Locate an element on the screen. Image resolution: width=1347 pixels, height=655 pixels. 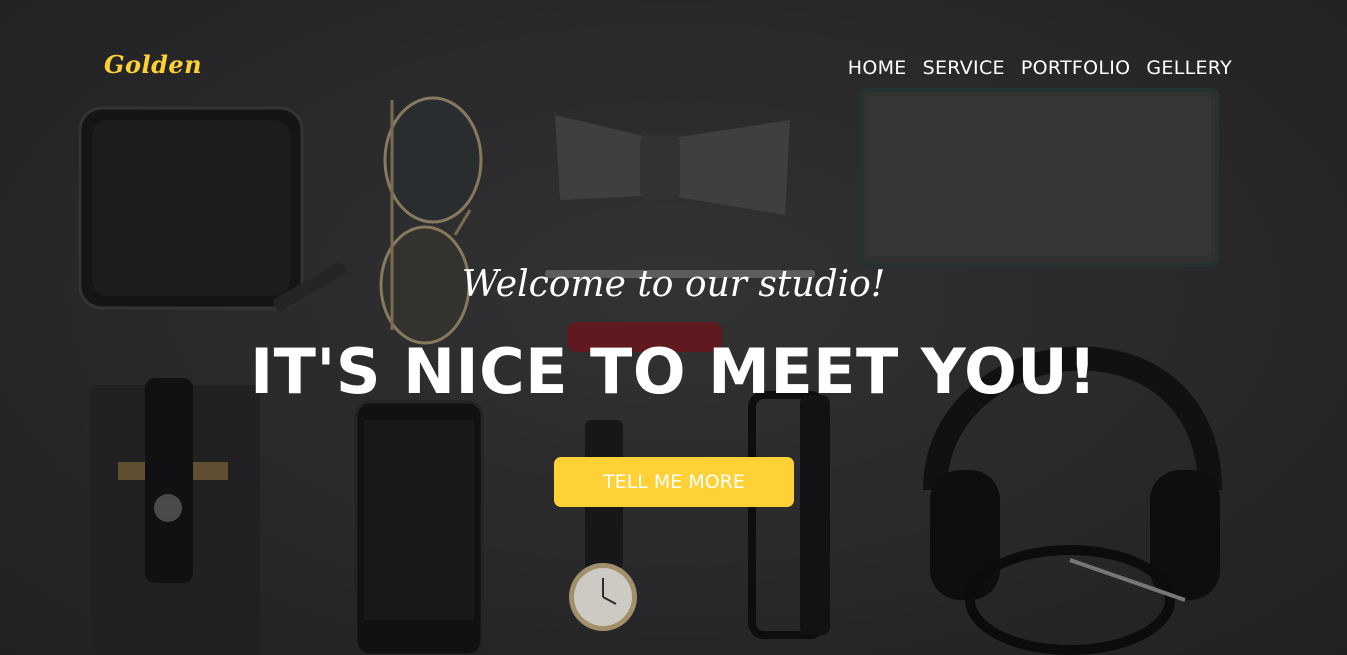
nav-item-gellery: GELLERY is located at coordinates (1189, 68).